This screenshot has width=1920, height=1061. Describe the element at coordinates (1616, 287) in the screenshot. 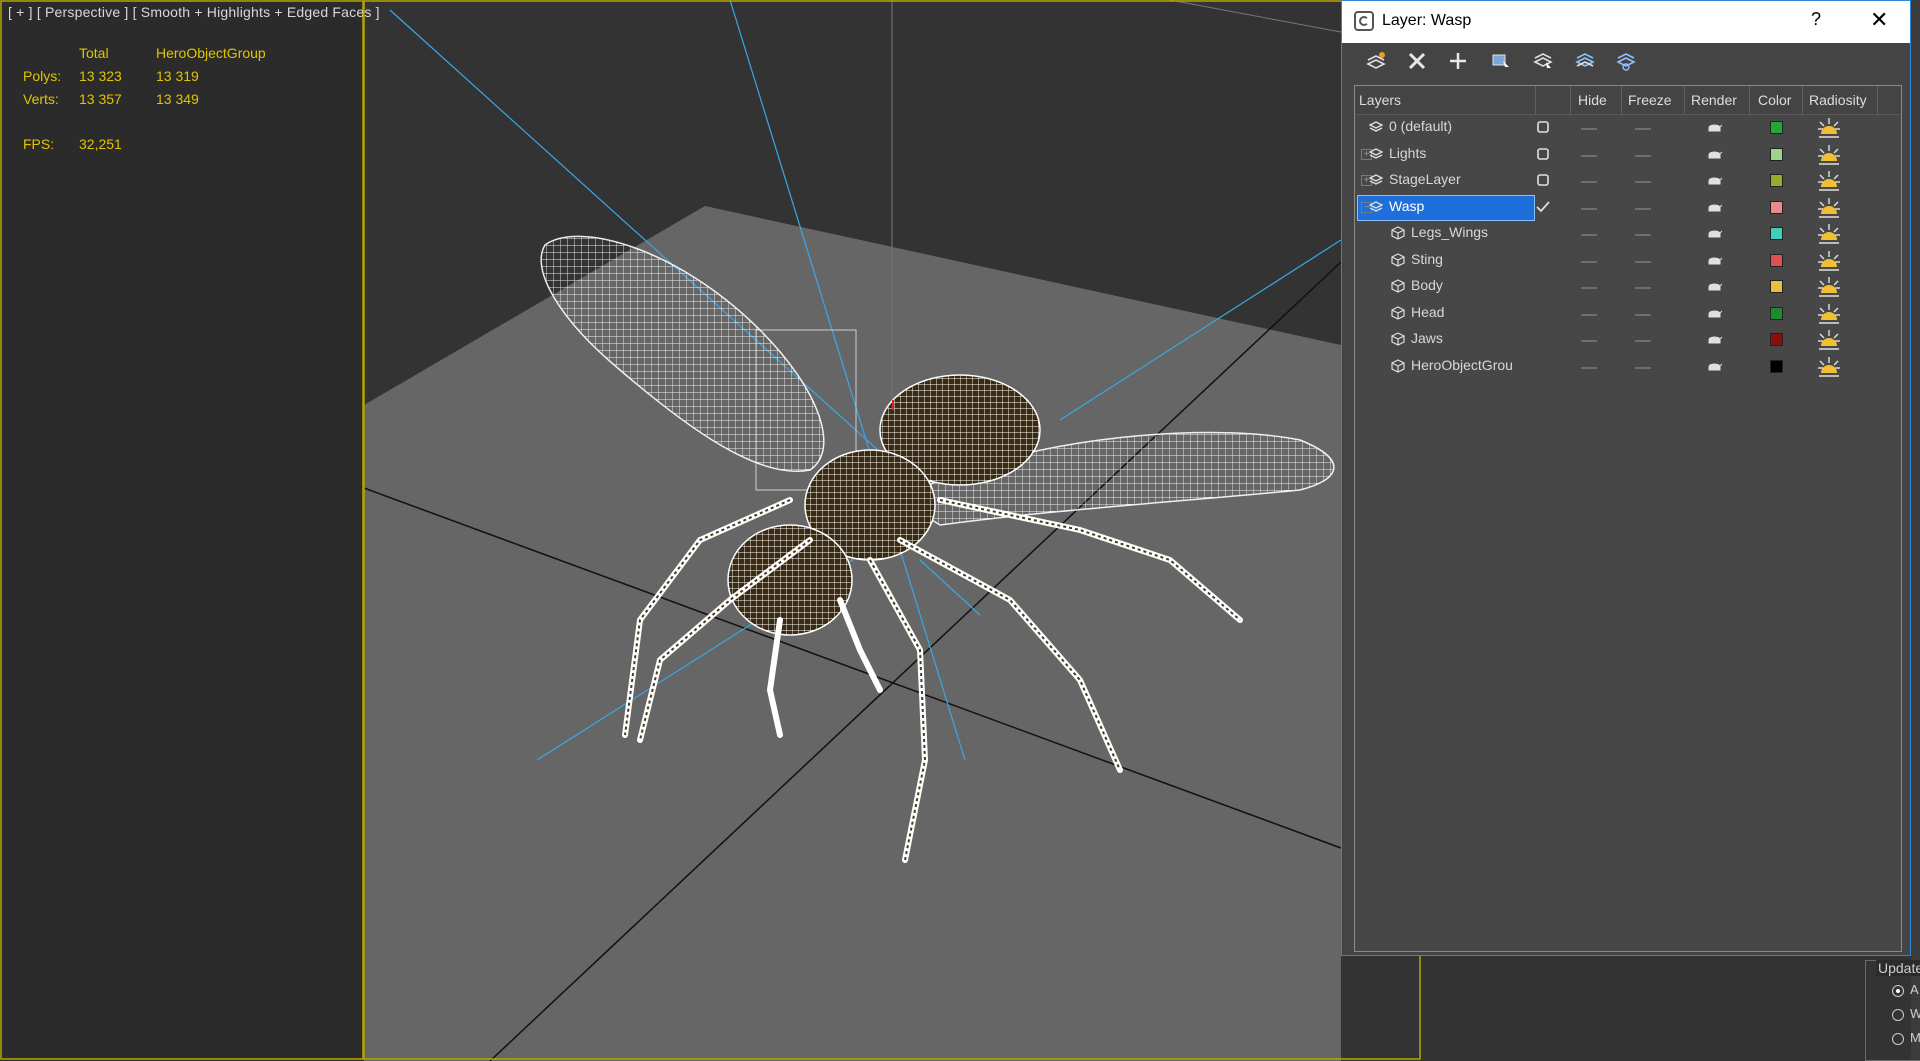

I see `layer-row: Body` at that location.